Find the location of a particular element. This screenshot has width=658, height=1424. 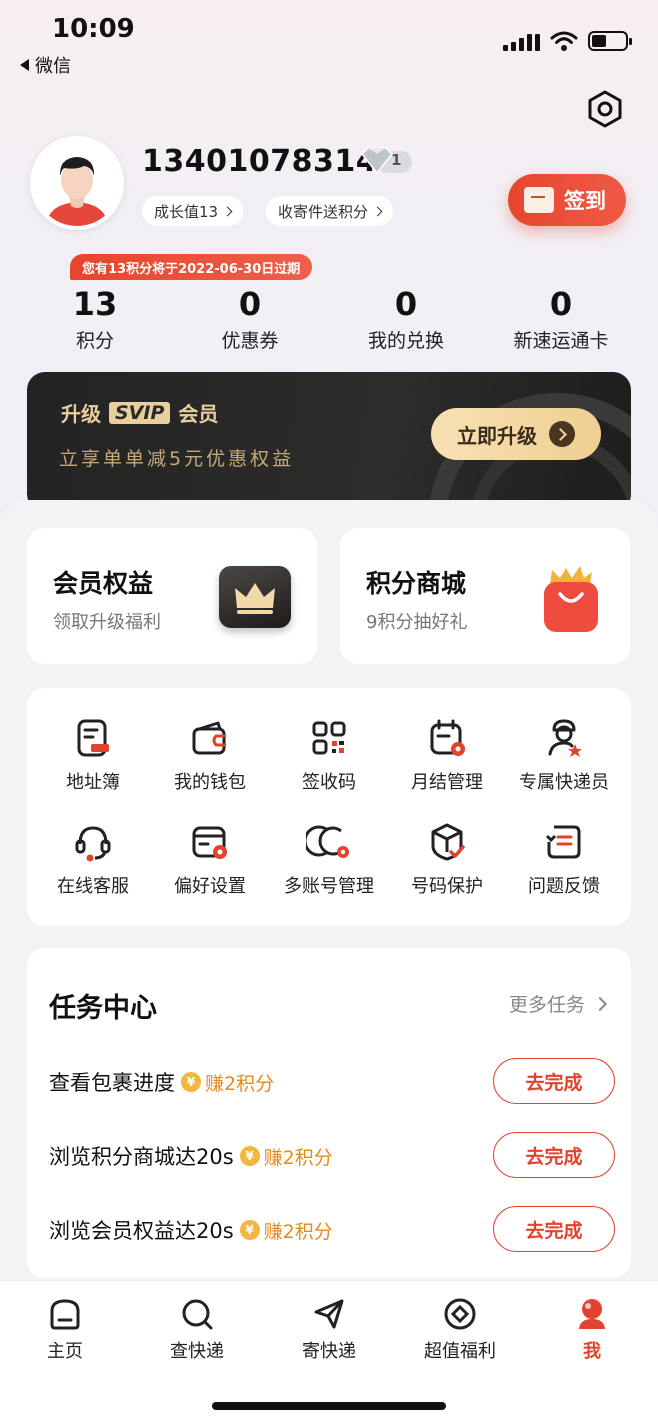

feedback-icon is located at coordinates (563, 842).